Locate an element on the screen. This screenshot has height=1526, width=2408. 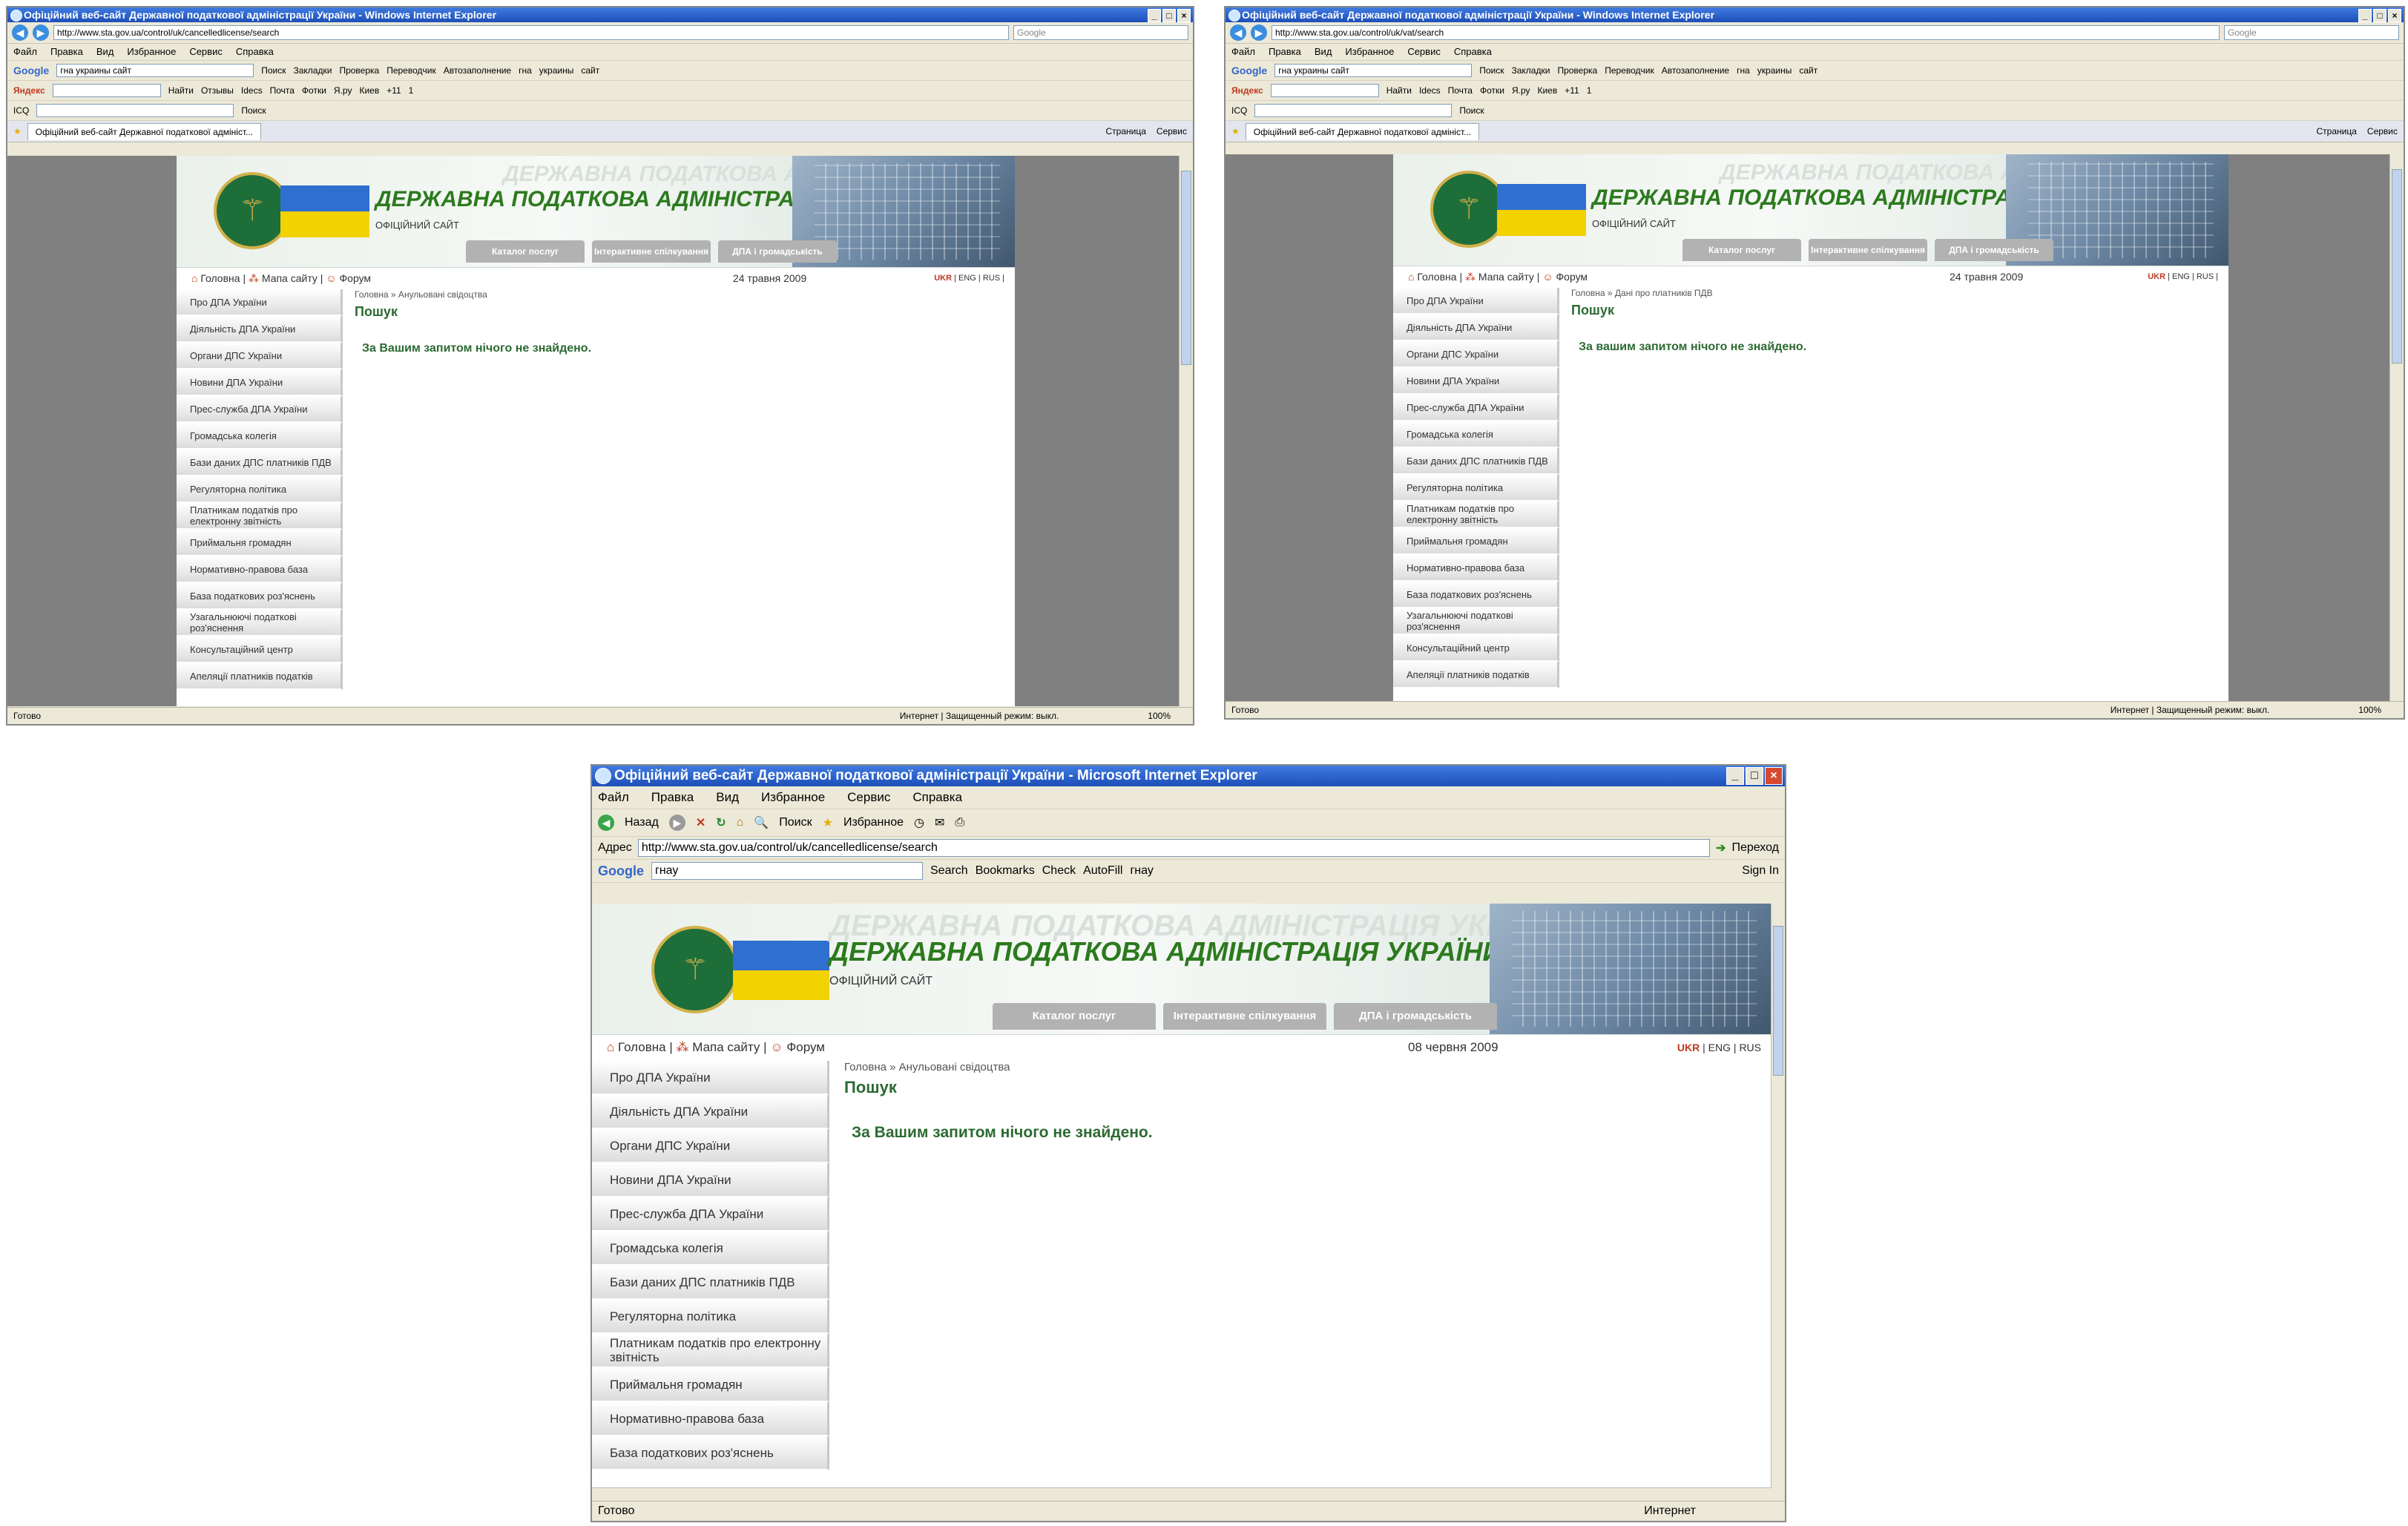
sidebar-item: Апеляції платників податків is located at coordinates (260, 676).